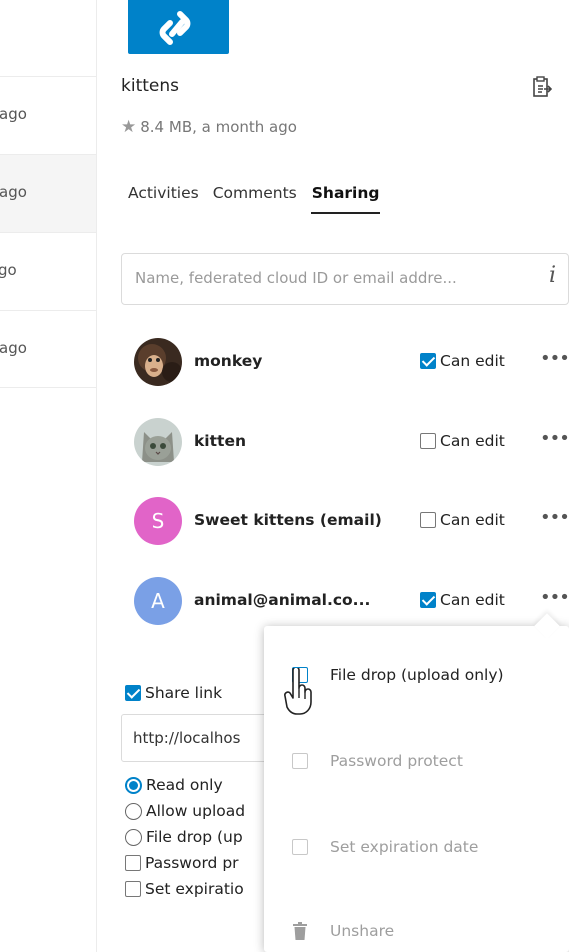 This screenshot has height=952, width=569. Describe the element at coordinates (163, 199) in the screenshot. I see `tab-activities: Activities` at that location.